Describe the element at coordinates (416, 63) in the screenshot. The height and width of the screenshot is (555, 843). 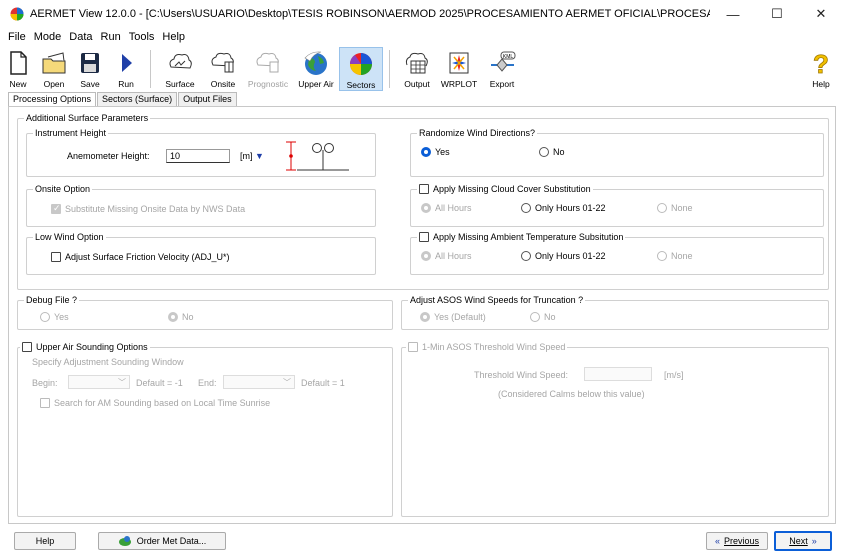
I see `output-table-icon` at that location.